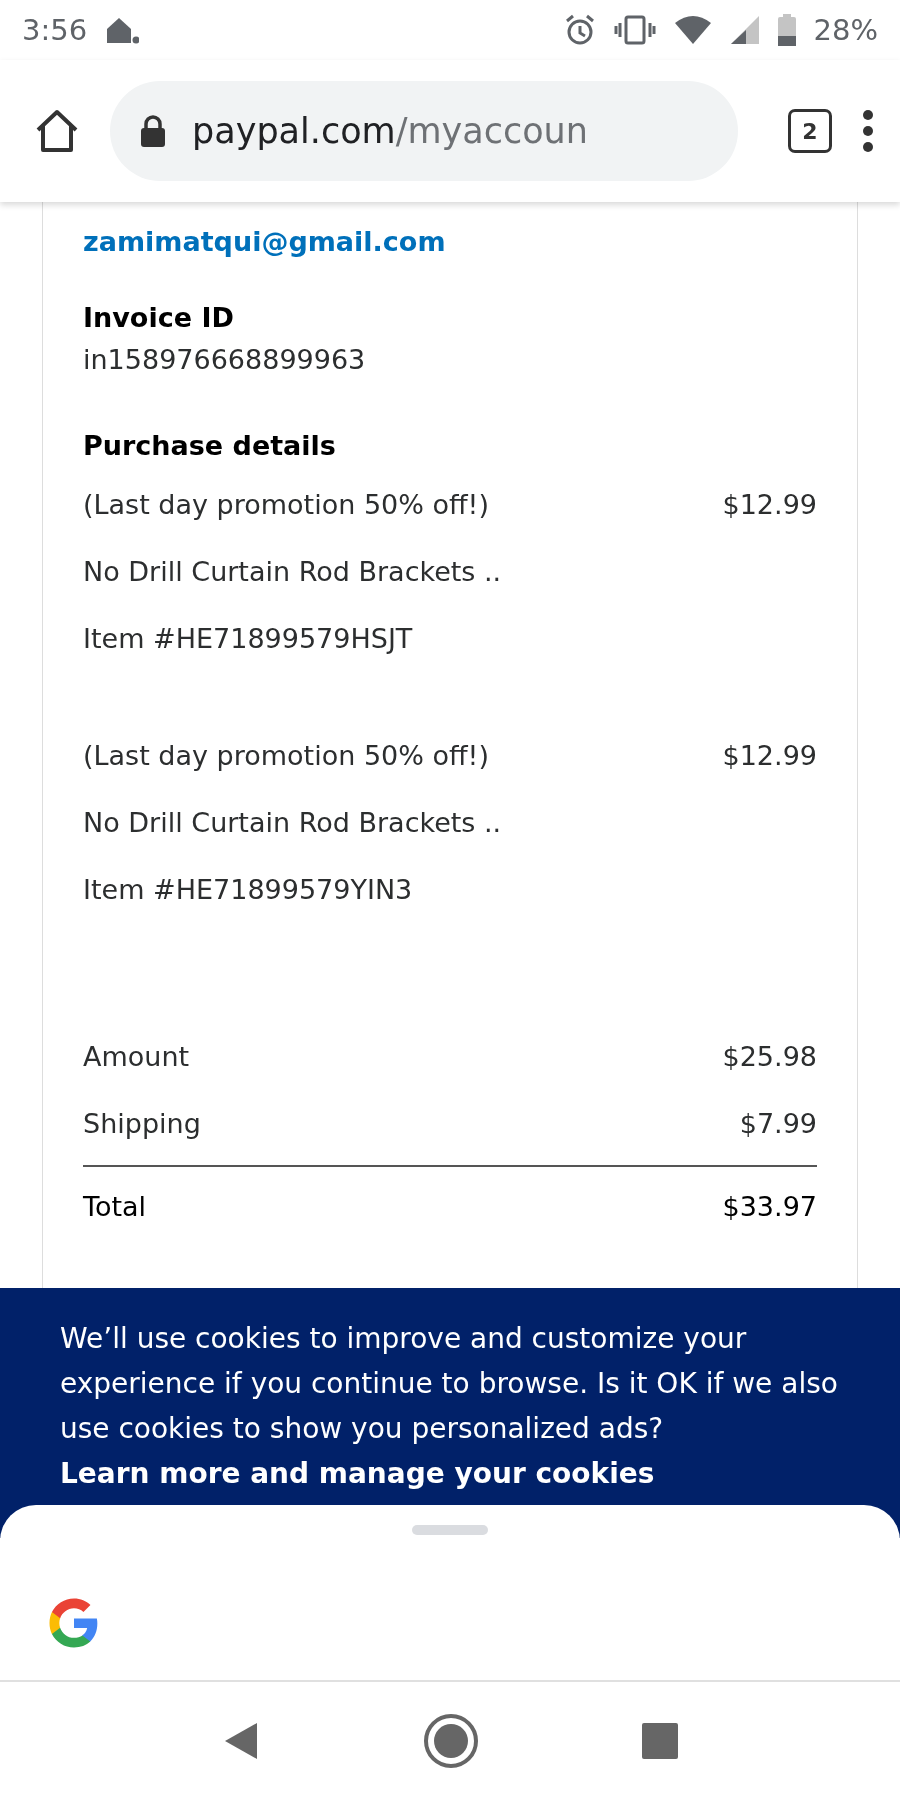 The image size is (900, 1800). Describe the element at coordinates (248, 638) in the screenshot. I see `item-number: Item #HE71899579HSJT` at that location.